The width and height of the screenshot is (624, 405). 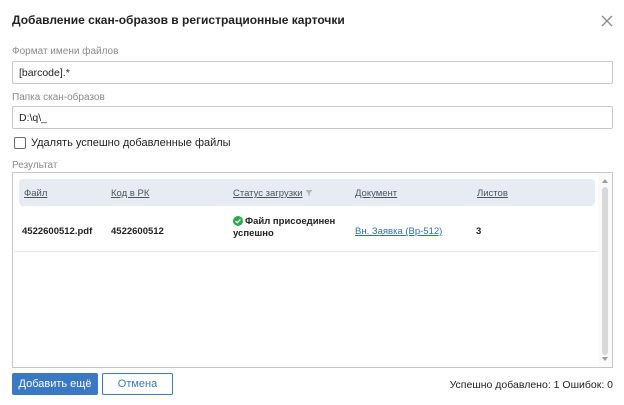 What do you see at coordinates (531, 385) in the screenshot?
I see `summary-status: Успешно добавлено: 1 Ошибок: 0` at bounding box center [531, 385].